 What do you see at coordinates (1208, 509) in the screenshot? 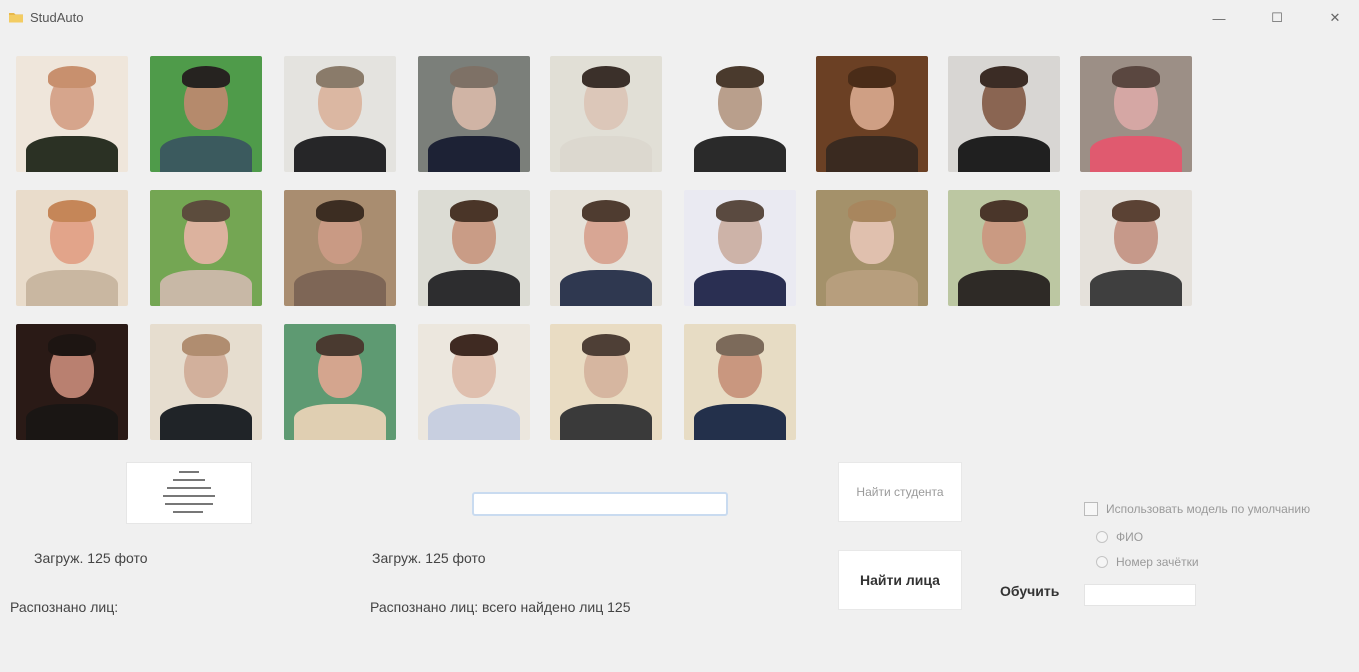
I see `checkbox-label: Использовать модель по умолчанию` at bounding box center [1208, 509].